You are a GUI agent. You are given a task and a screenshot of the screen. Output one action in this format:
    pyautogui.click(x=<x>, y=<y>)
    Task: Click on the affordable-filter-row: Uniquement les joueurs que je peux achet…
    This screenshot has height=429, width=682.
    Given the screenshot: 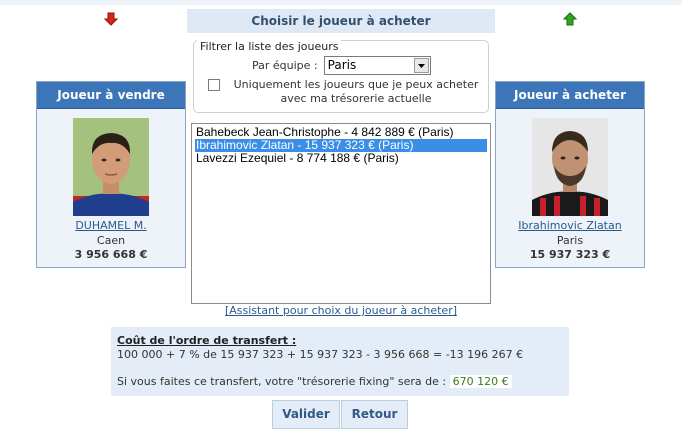 What is the action you would take?
    pyautogui.click(x=346, y=92)
    